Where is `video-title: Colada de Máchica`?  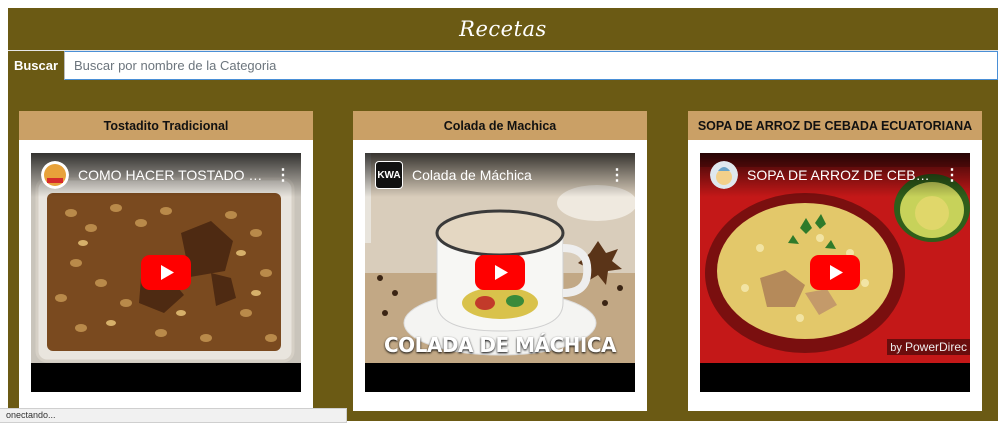 video-title: Colada de Máchica is located at coordinates (504, 175).